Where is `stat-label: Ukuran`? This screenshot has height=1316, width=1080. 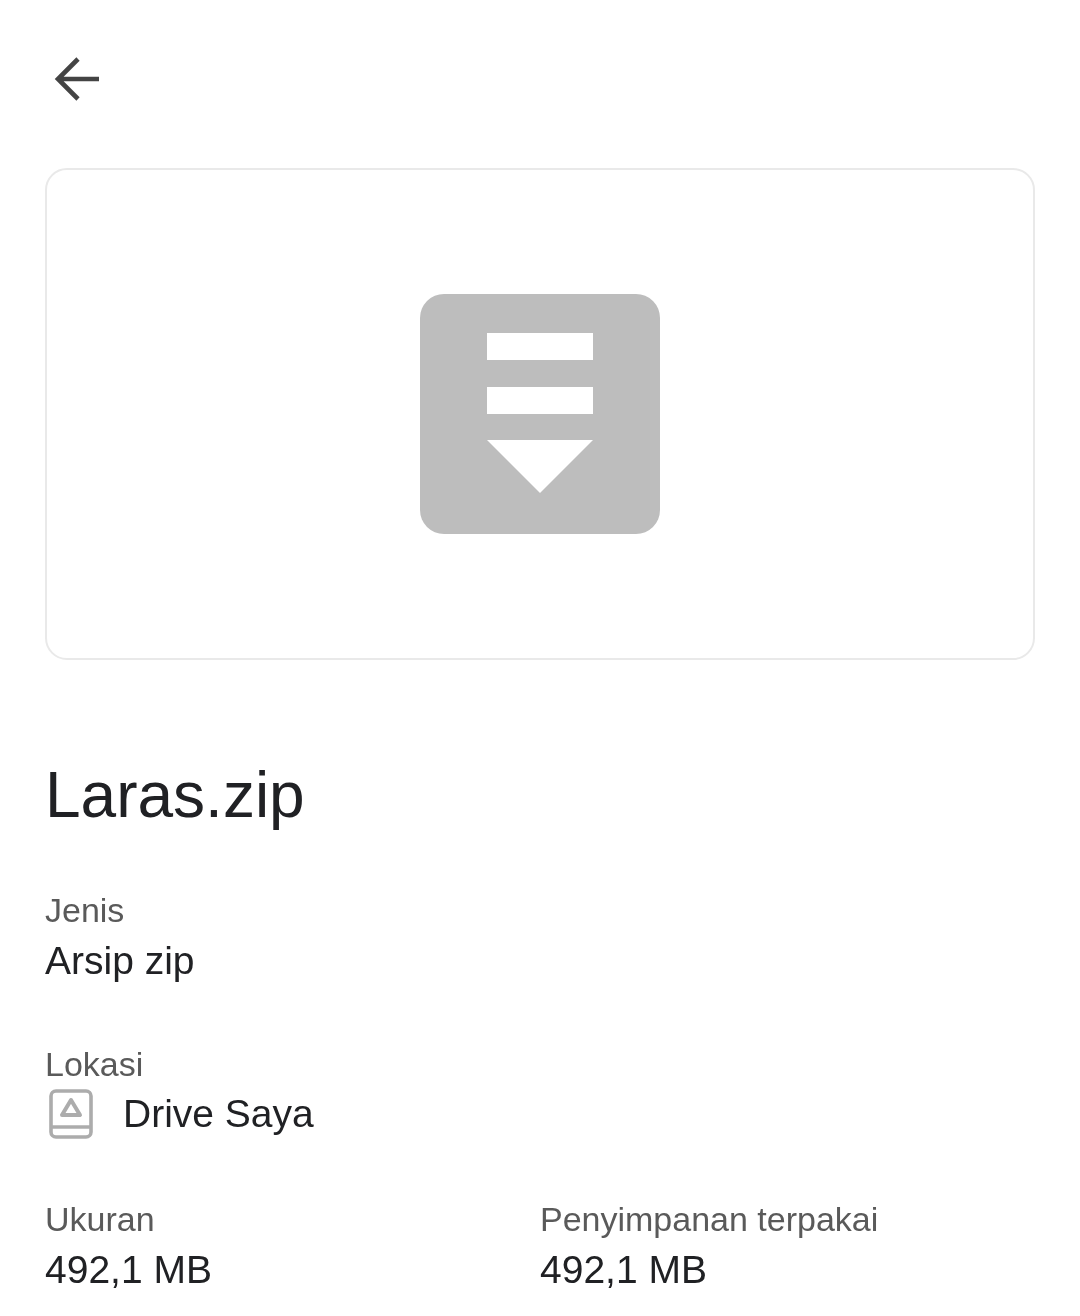
stat-label: Ukuran is located at coordinates (100, 1218).